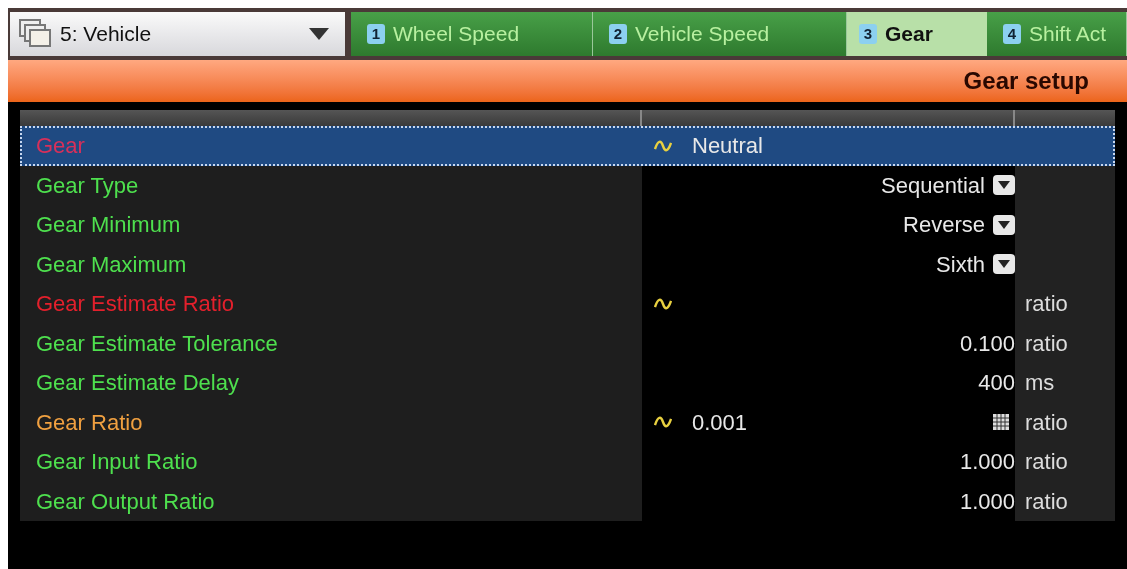  Describe the element at coordinates (376, 34) in the screenshot. I see `tab-number: 1` at that location.